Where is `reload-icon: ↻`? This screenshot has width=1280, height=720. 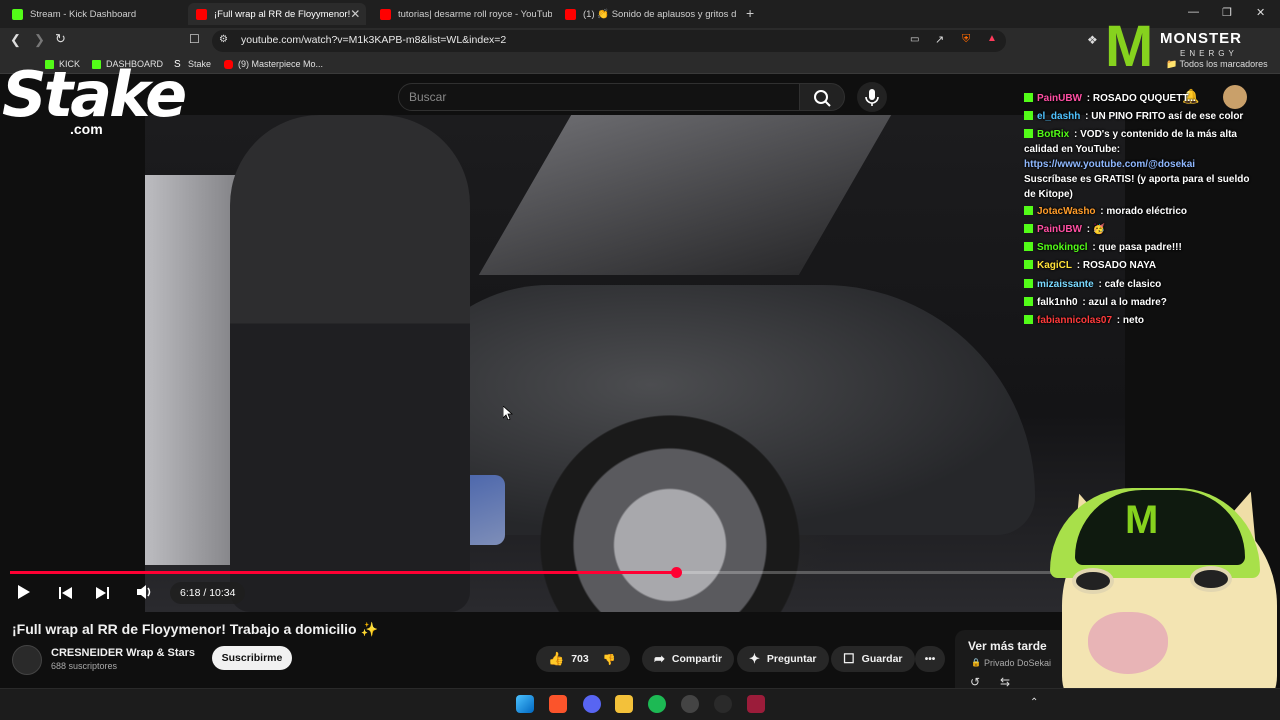 reload-icon: ↻ is located at coordinates (60, 39).